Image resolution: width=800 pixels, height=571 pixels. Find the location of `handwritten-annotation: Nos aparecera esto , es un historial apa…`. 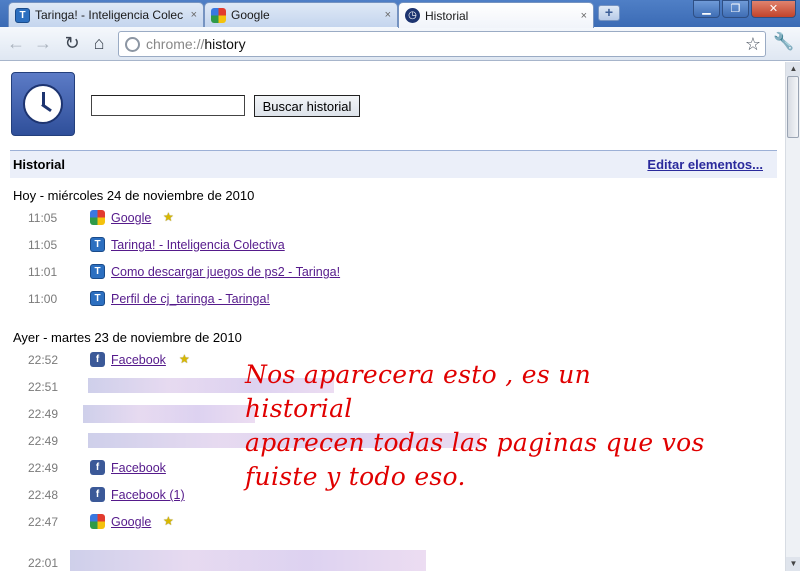

handwritten-annotation: Nos aparecera esto , es un historial apa… is located at coordinates (475, 426).